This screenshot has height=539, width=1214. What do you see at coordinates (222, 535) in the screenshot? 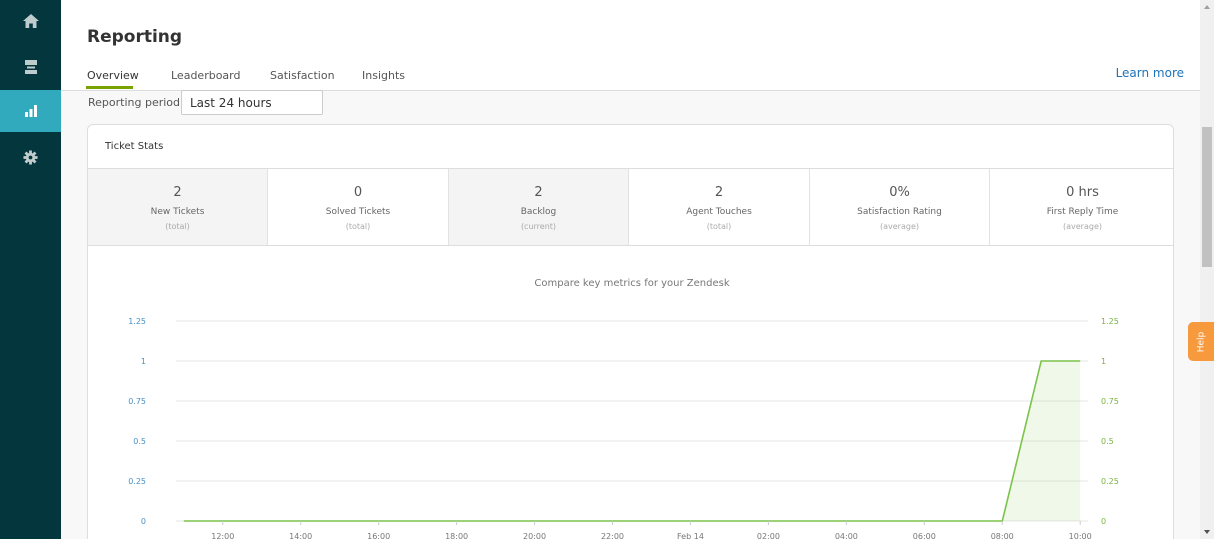
I see `x-axis-tick-label: 12:00` at bounding box center [222, 535].